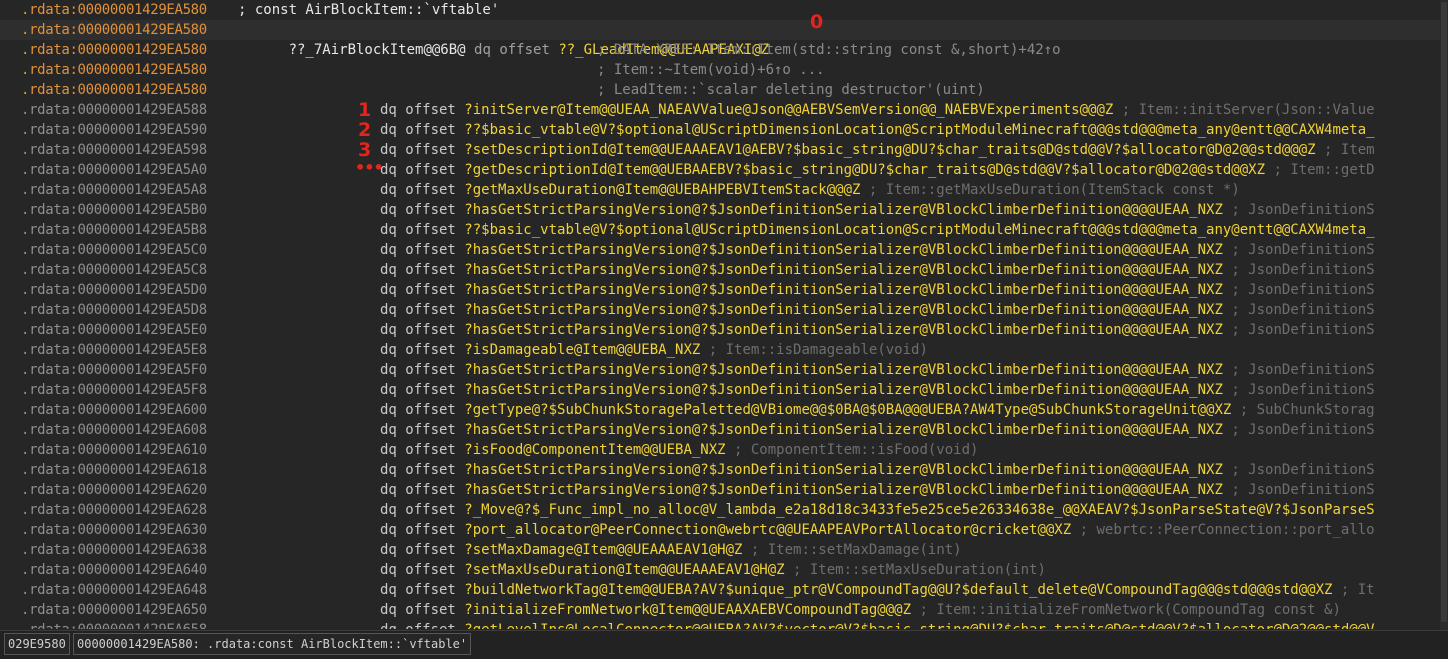 This screenshot has height=659, width=1448. I want to click on auto-comment: ; SubChunkStorag, so click(1303, 410).